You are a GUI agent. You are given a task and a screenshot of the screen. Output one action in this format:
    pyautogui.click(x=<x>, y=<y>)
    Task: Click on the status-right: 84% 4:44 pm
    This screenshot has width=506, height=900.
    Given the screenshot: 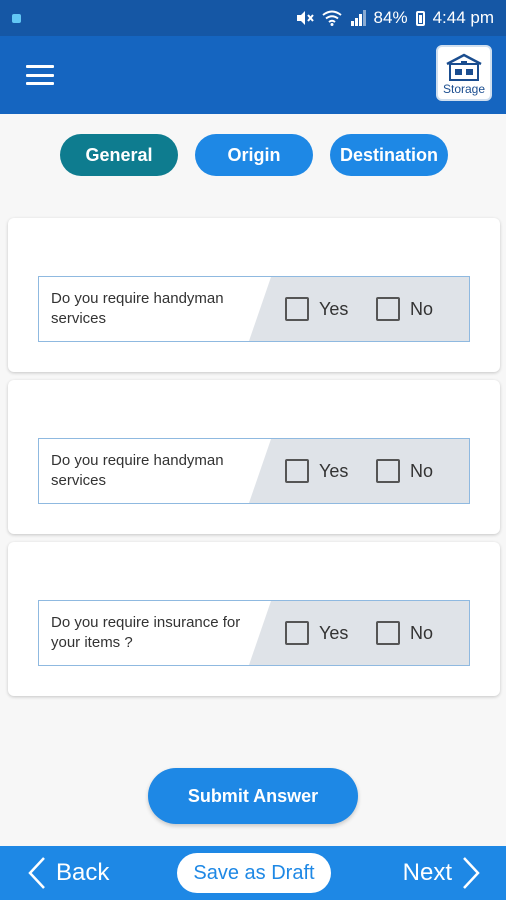 What is the action you would take?
    pyautogui.click(x=395, y=18)
    